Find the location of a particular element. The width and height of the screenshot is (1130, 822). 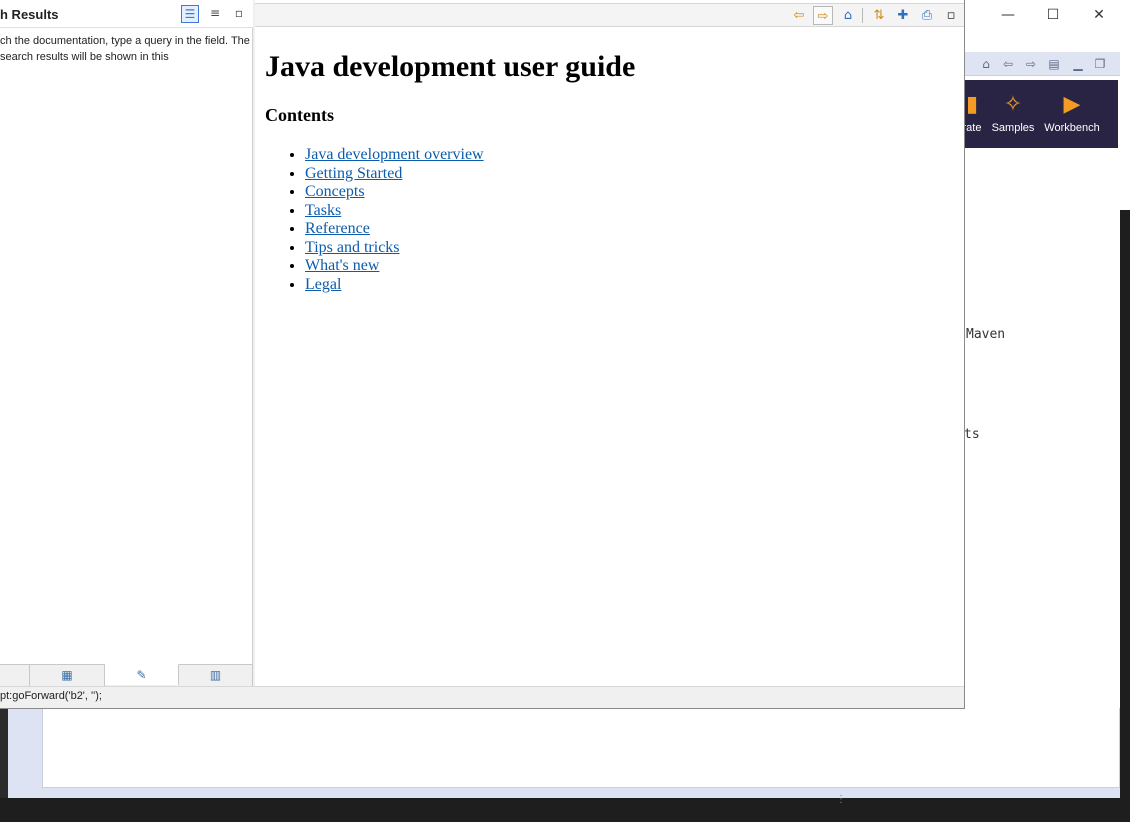

list-item: Tips and tricks is located at coordinates (630, 248).